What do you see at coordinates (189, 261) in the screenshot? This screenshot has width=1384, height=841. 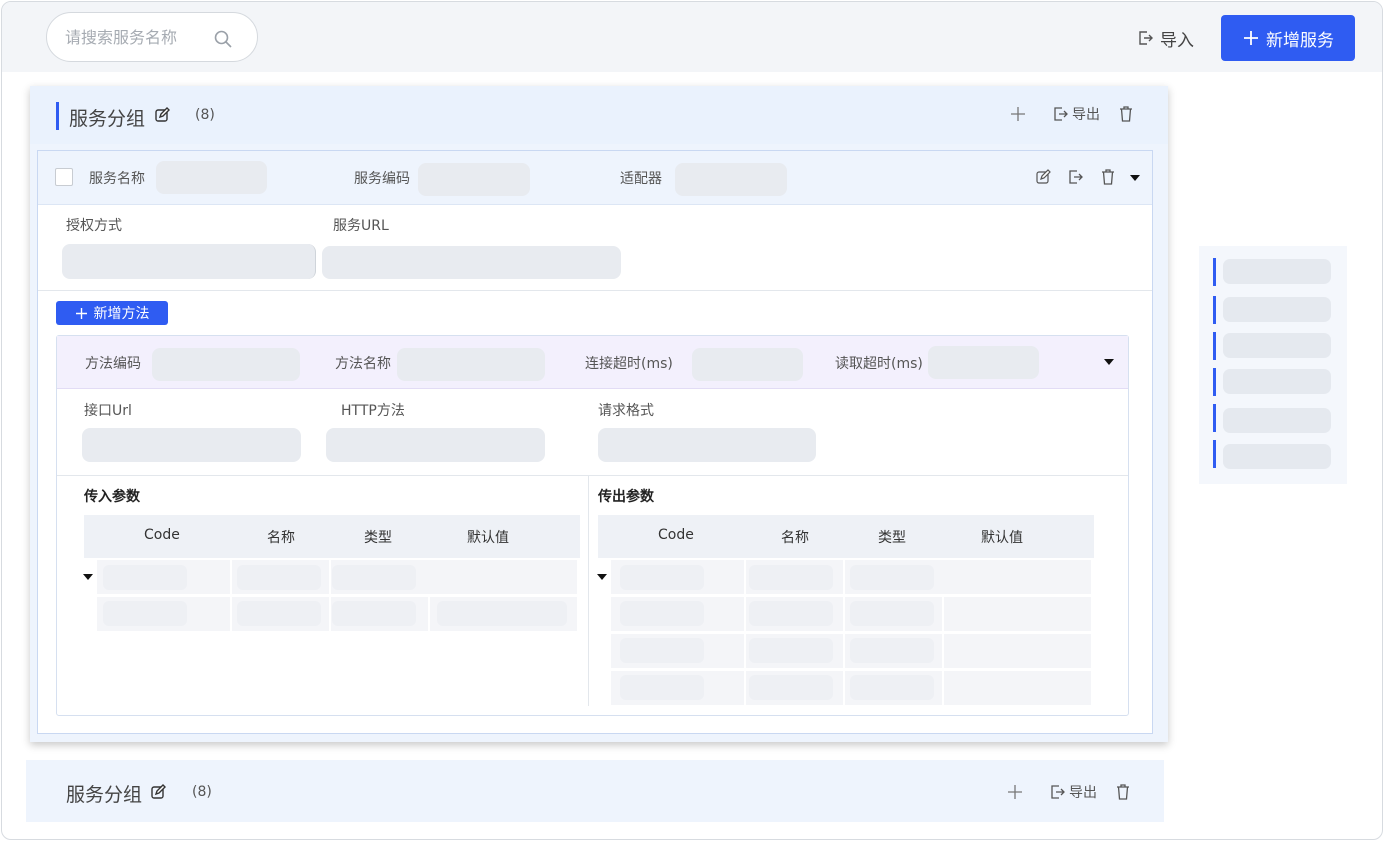 I see `auth-select` at bounding box center [189, 261].